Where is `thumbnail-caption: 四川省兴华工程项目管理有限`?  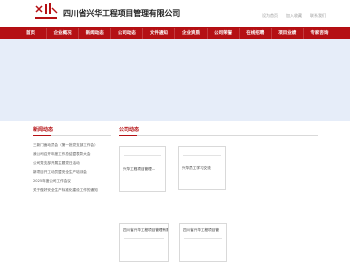
thumbnail-caption: 四川省兴华工程项目管理有限 is located at coordinates (146, 230).